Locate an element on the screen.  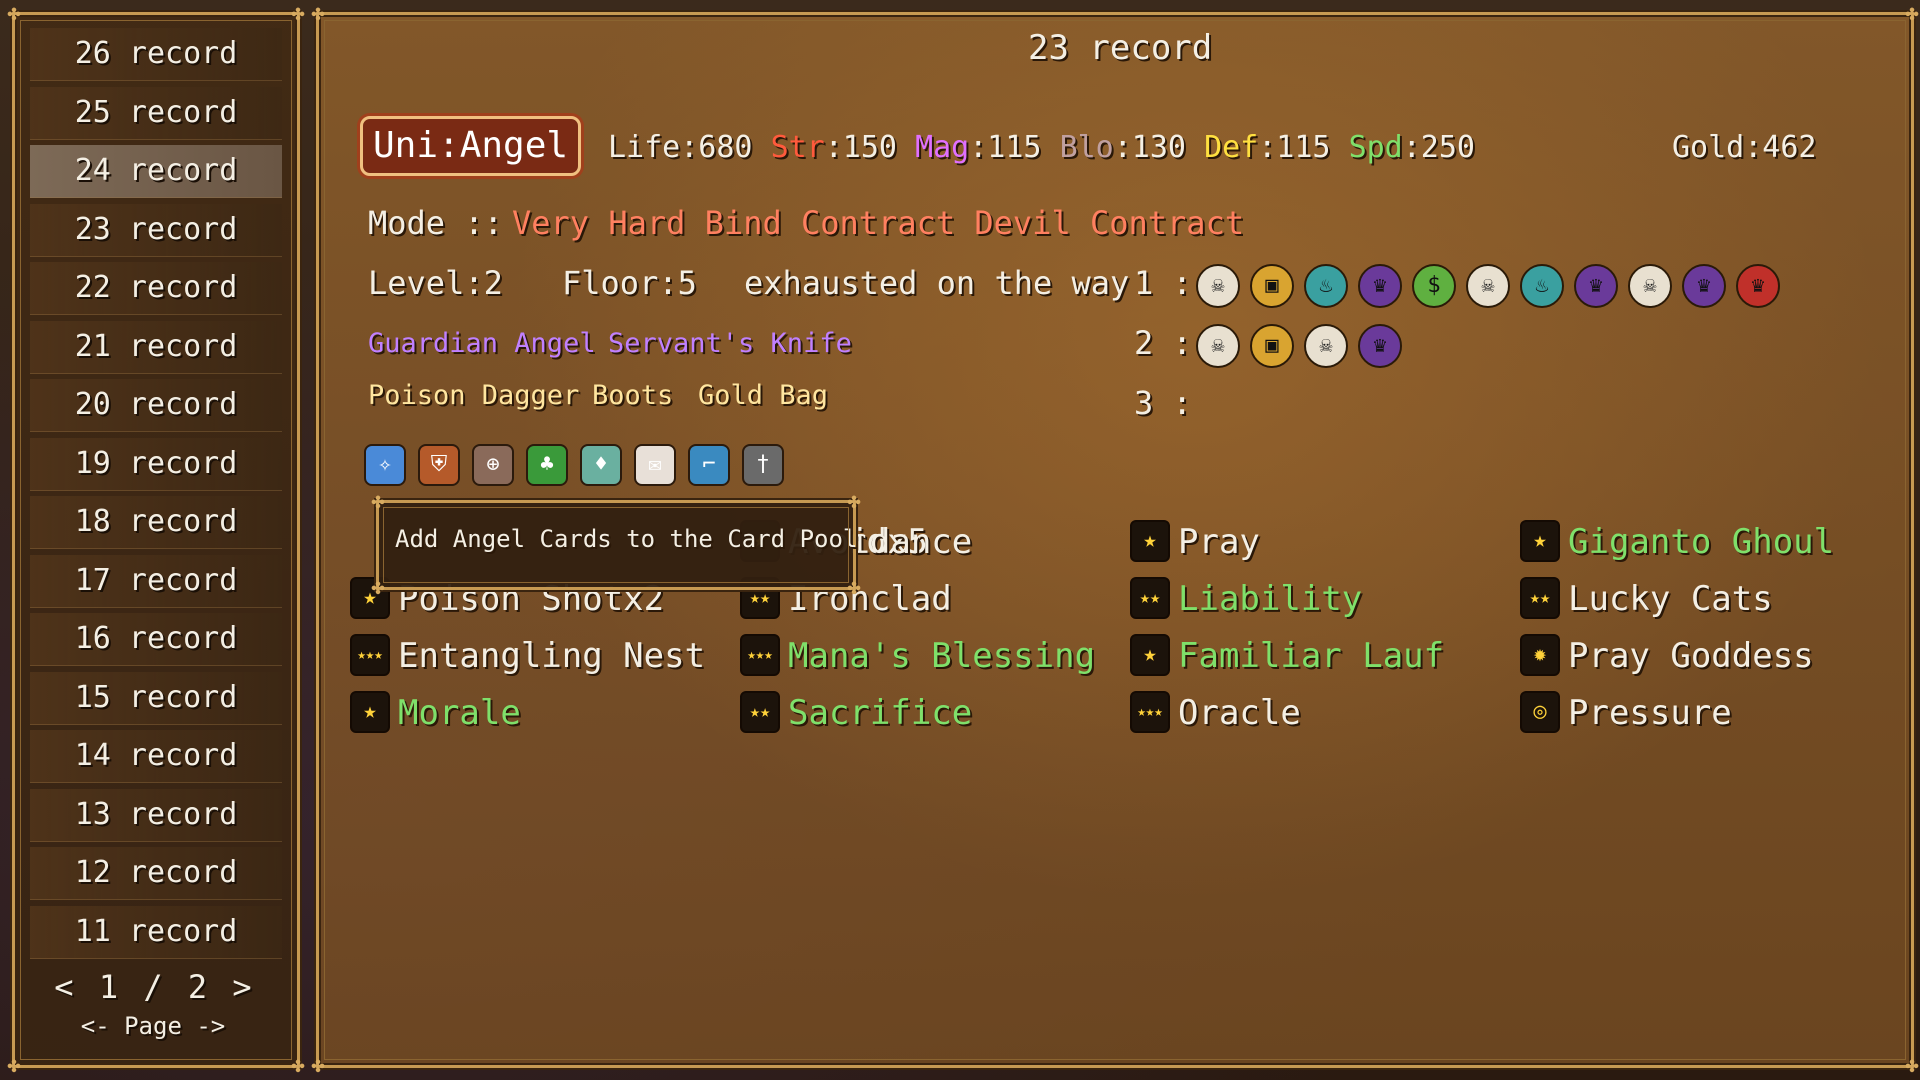
record-list-item: 12 record is located at coordinates (156, 873).